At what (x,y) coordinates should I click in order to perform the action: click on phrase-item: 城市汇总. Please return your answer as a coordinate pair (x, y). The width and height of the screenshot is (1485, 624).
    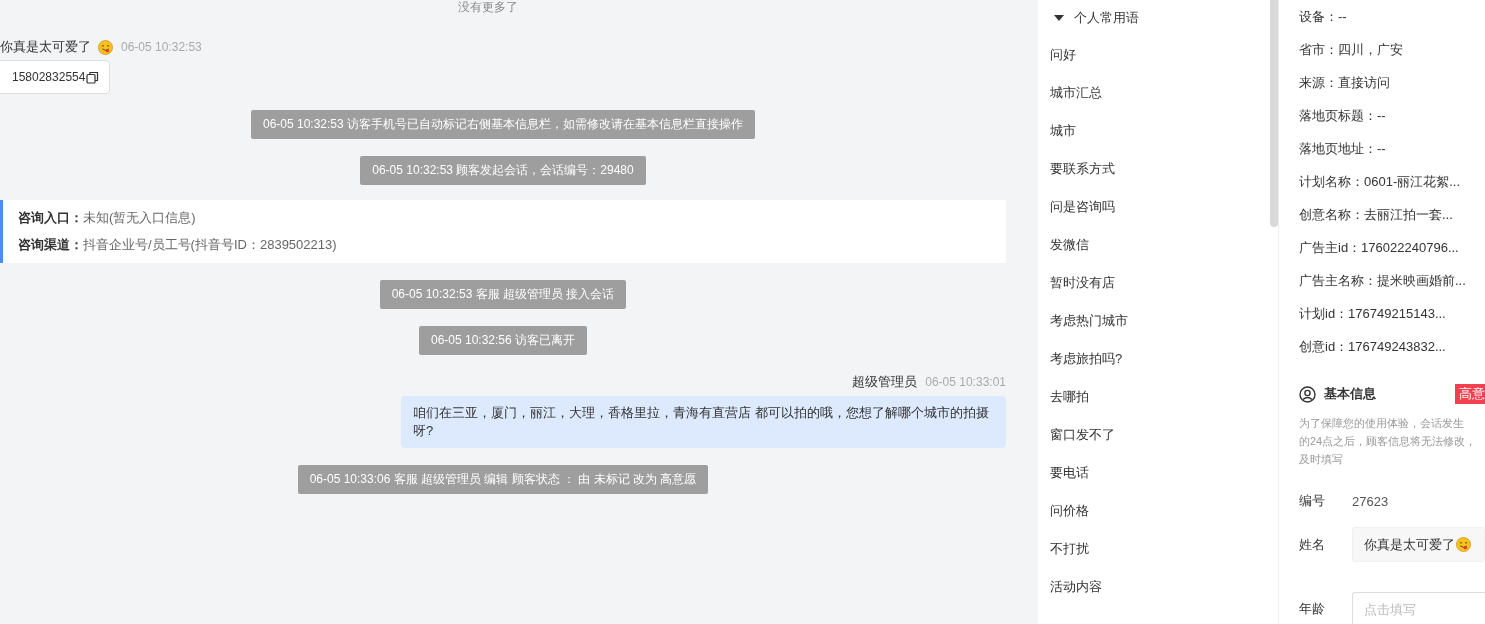
    Looking at the image, I should click on (1160, 93).